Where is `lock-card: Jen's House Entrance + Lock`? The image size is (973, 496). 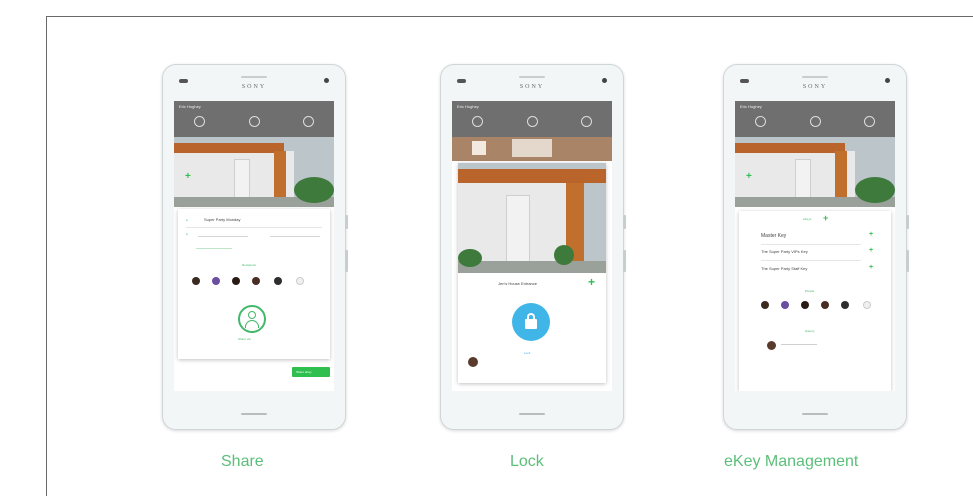 lock-card: Jen's House Entrance + Lock is located at coordinates (532, 273).